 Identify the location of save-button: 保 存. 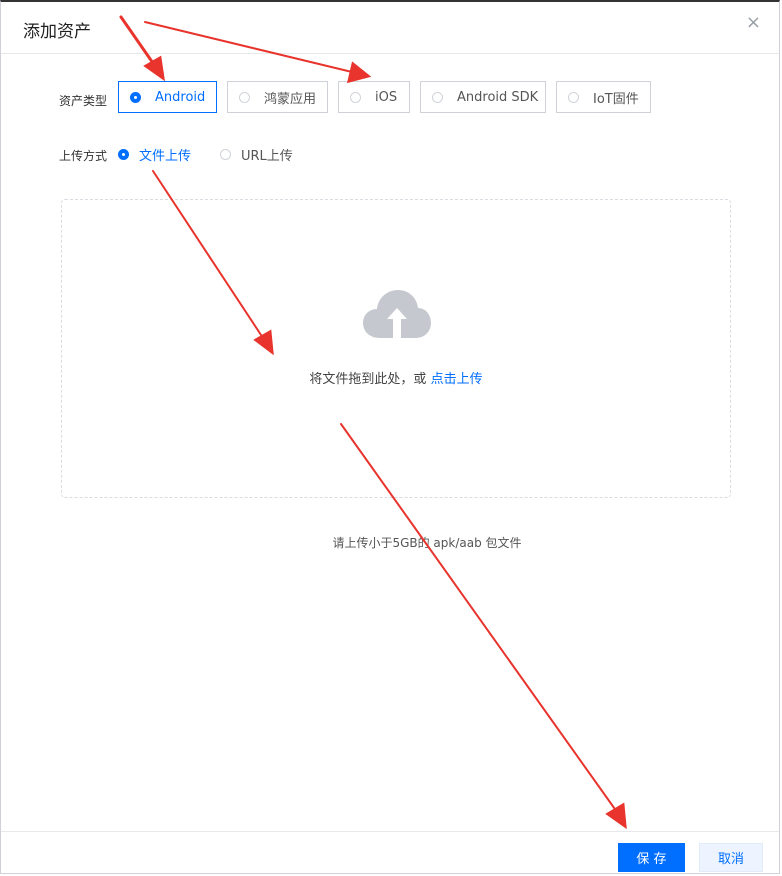
(651, 857).